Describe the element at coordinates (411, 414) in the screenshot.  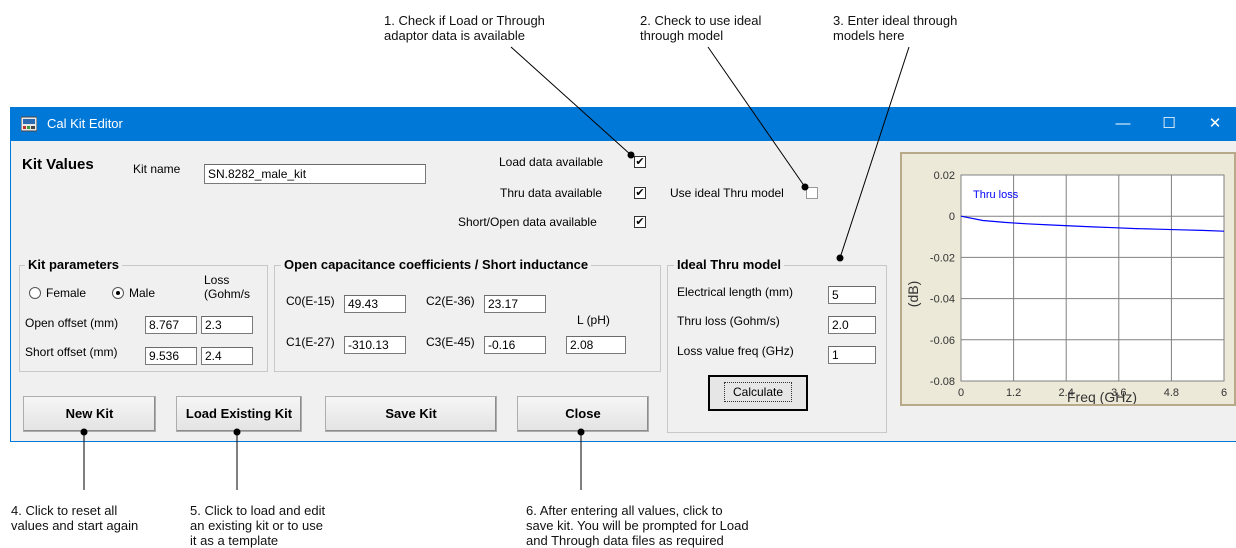
I see `save-kit-button: Save Kit` at that location.